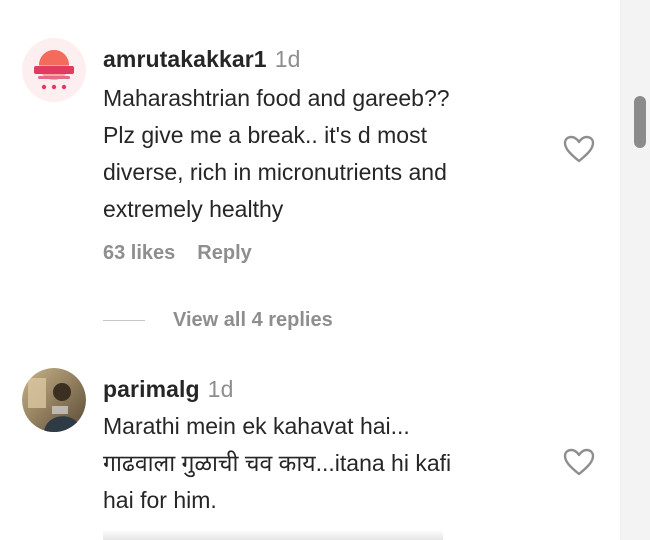 The height and width of the screenshot is (540, 650). Describe the element at coordinates (224, 253) in the screenshot. I see `reply-button: Reply` at that location.